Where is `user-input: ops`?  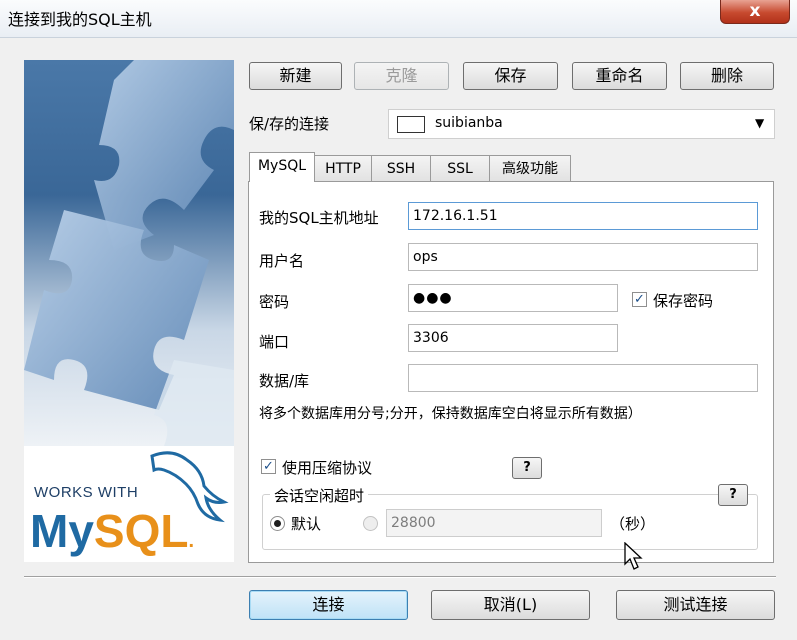 user-input: ops is located at coordinates (583, 257).